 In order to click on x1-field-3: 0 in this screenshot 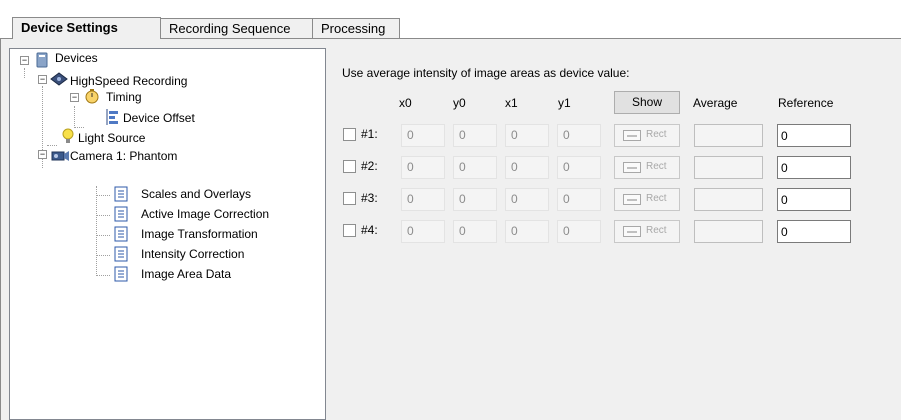, I will do `click(527, 199)`.